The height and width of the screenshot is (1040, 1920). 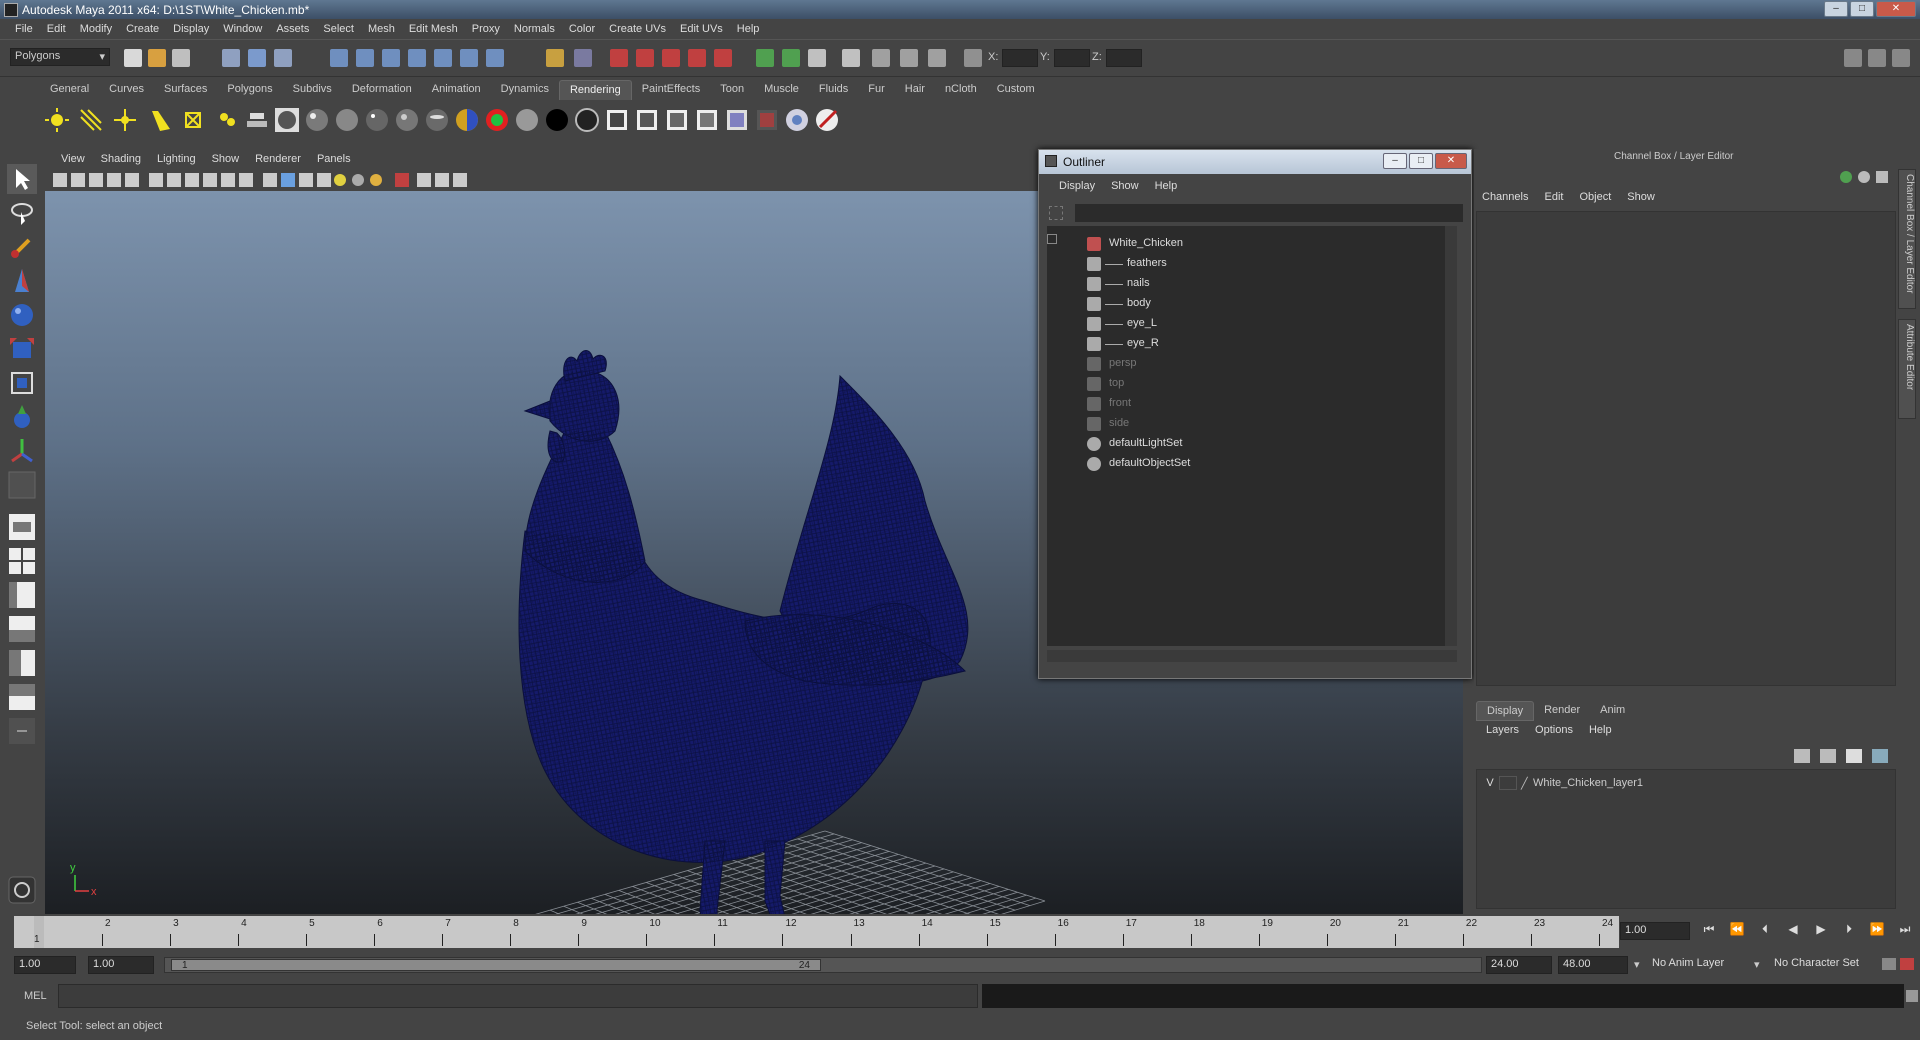 What do you see at coordinates (193, 120) in the screenshot?
I see `area-light-icon` at bounding box center [193, 120].